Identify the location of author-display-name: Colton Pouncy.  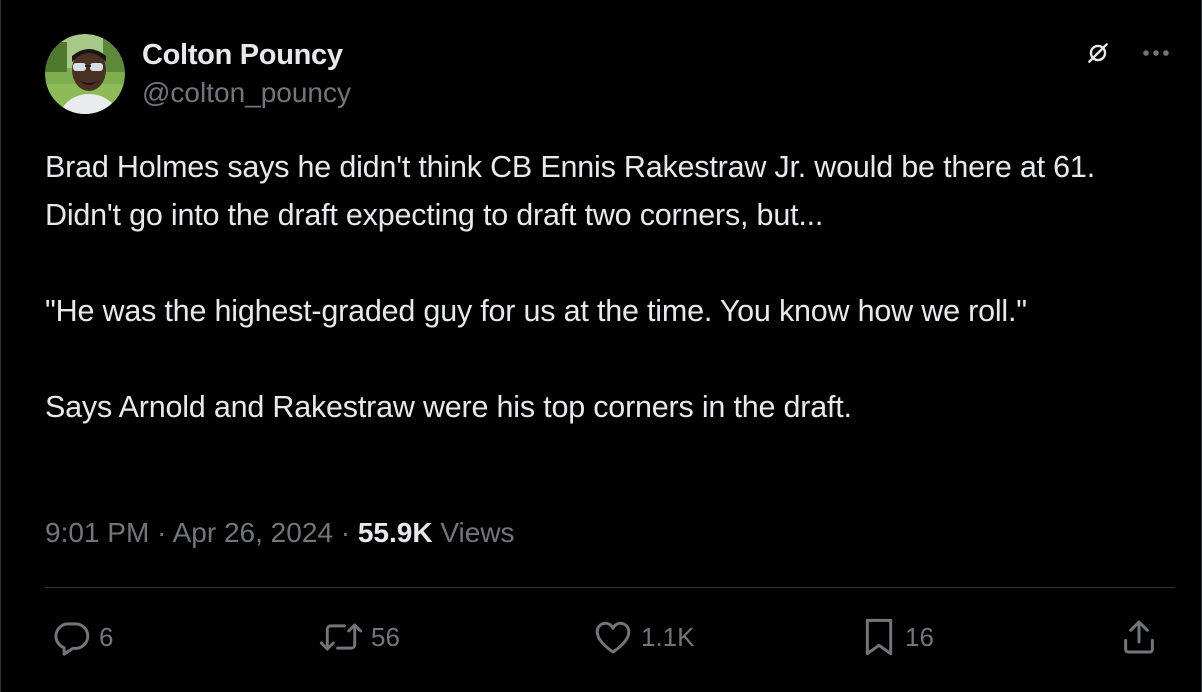
(246, 55).